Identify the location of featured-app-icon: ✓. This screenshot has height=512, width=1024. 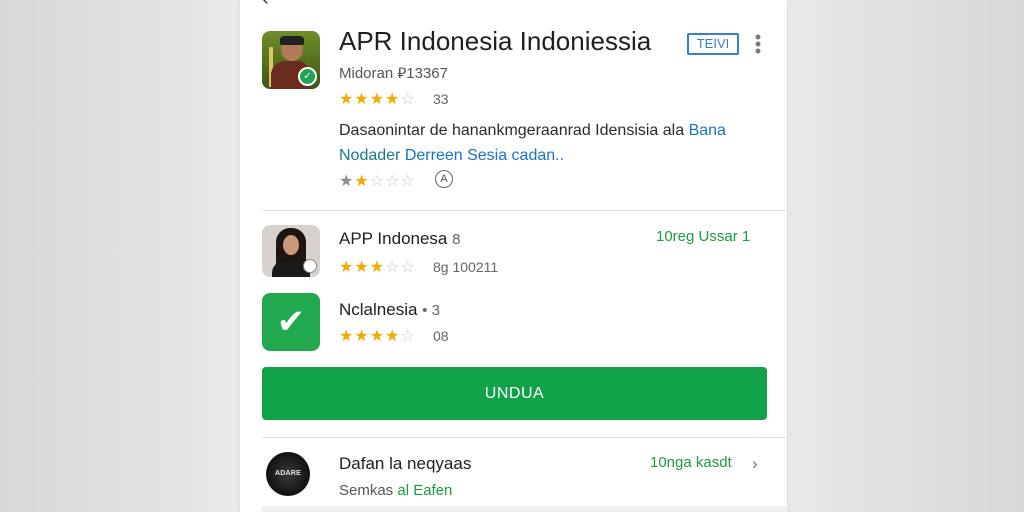
(291, 60).